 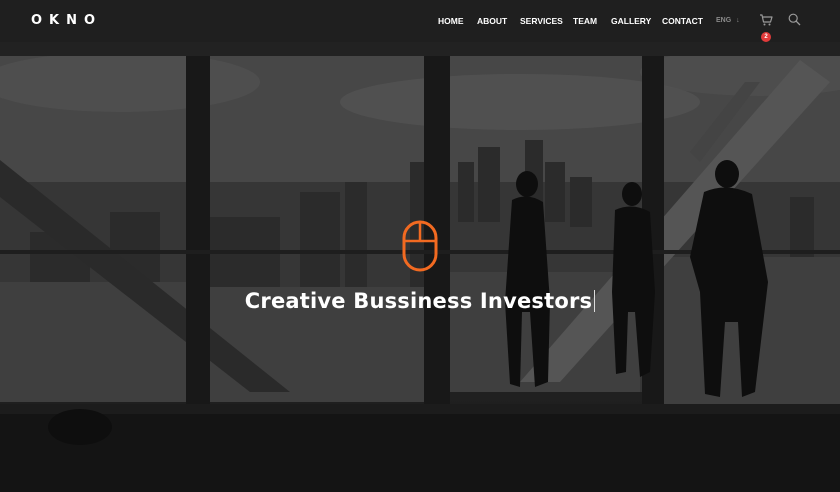 What do you see at coordinates (766, 37) in the screenshot?
I see `cart-count-badge: 2` at bounding box center [766, 37].